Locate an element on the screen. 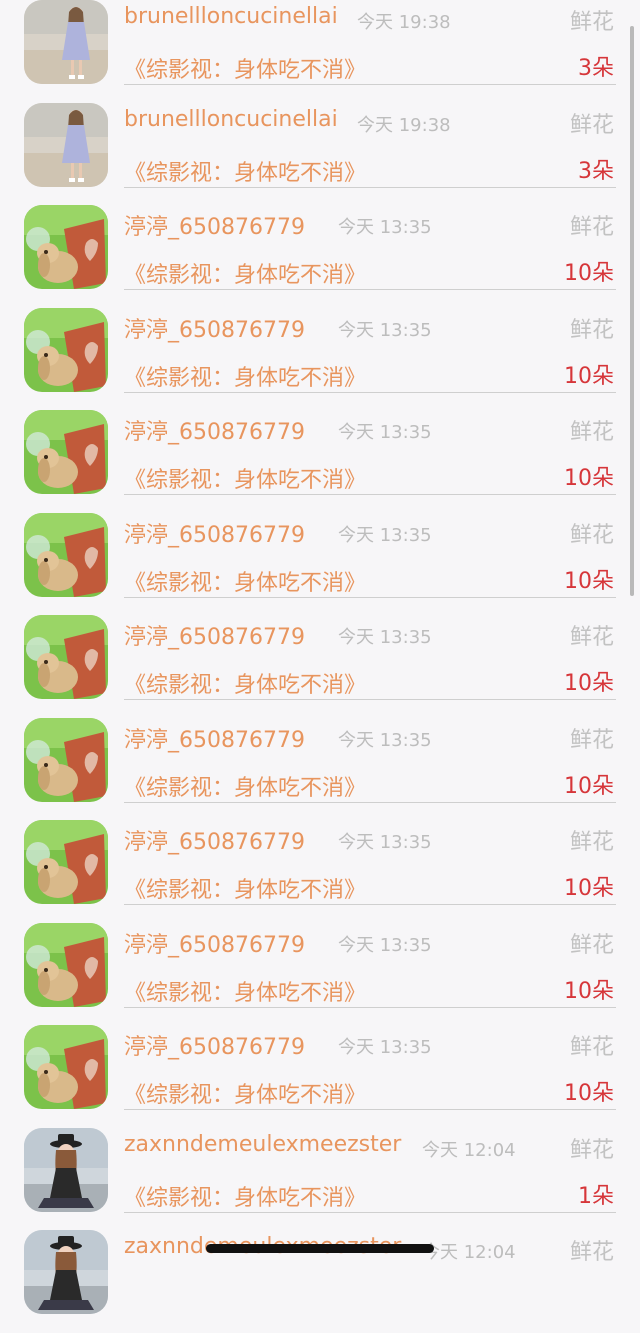 The width and height of the screenshot is (640, 1333). user-name: zaxnndemeulexmeezster is located at coordinates (262, 1144).